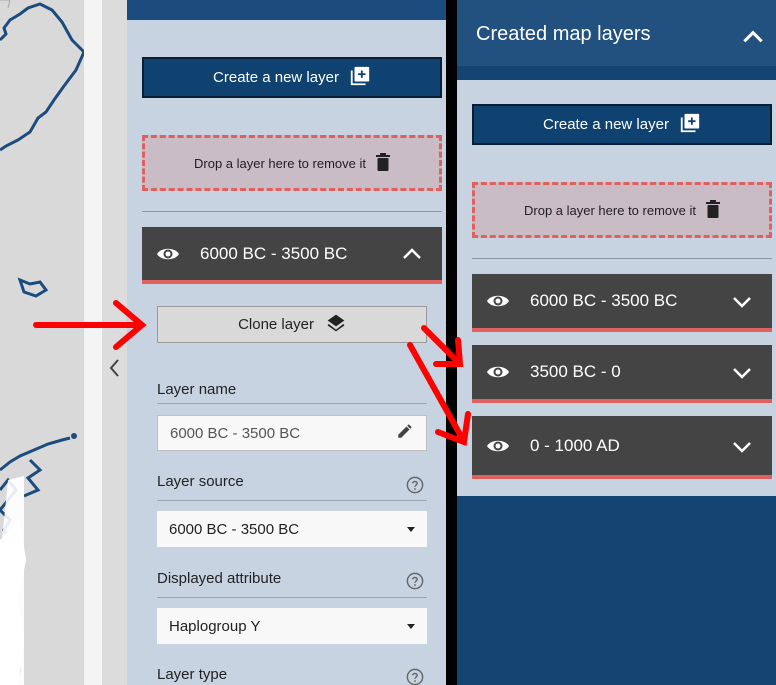 This screenshot has width=776, height=685. What do you see at coordinates (192, 674) in the screenshot?
I see `layer-type-label: Layer type` at bounding box center [192, 674].